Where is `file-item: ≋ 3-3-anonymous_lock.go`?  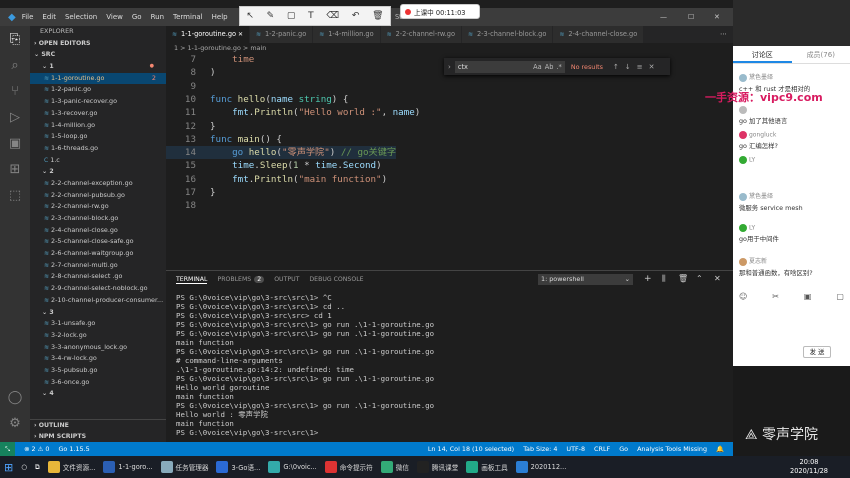 file-item: ≋ 3-3-anonymous_lock.go is located at coordinates (98, 348).